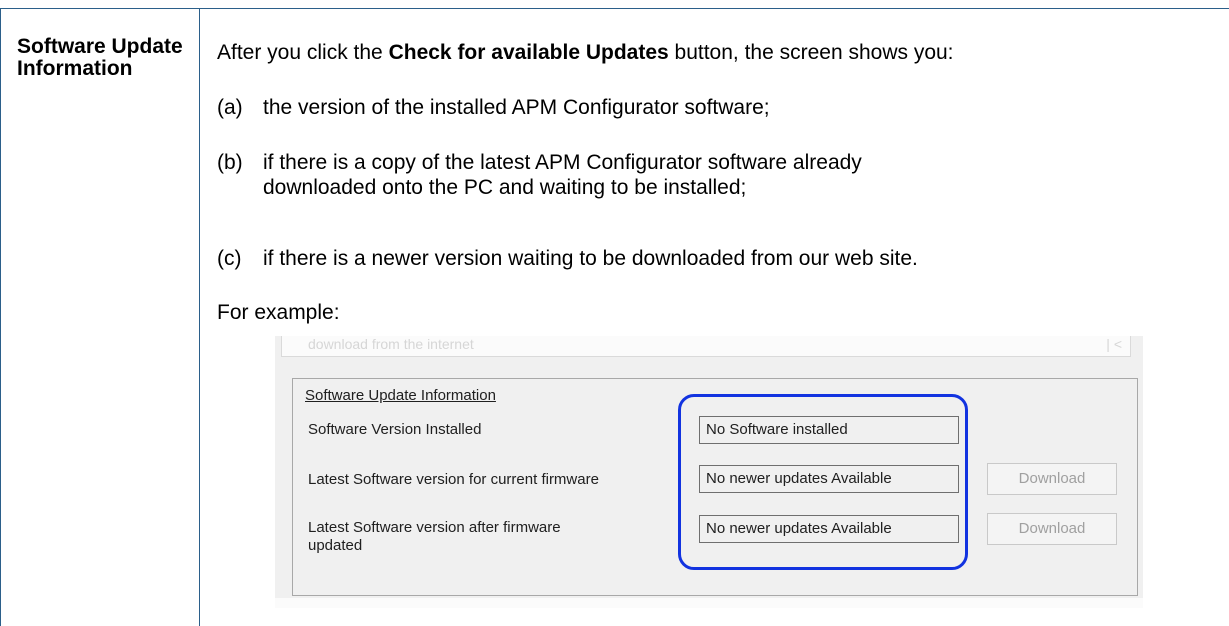 This screenshot has height=626, width=1229. Describe the element at coordinates (706, 346) in the screenshot. I see `cropped-panel-strip: download from the internet | <` at that location.